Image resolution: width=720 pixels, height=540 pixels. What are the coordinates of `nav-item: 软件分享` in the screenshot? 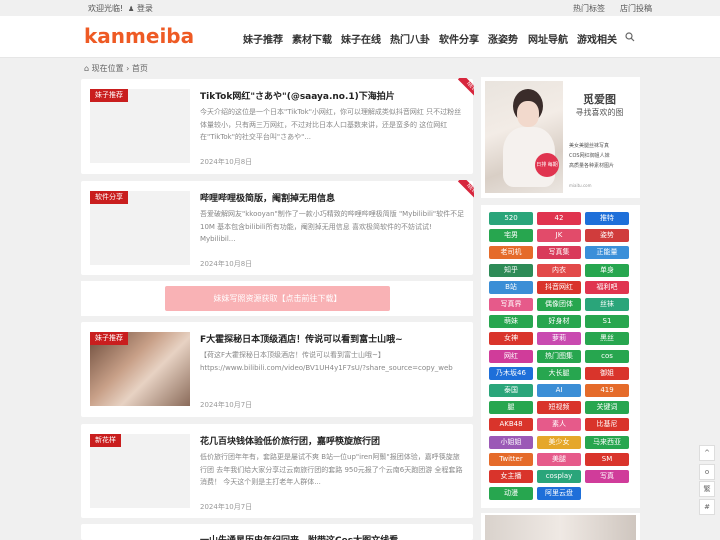 It's located at (459, 38).